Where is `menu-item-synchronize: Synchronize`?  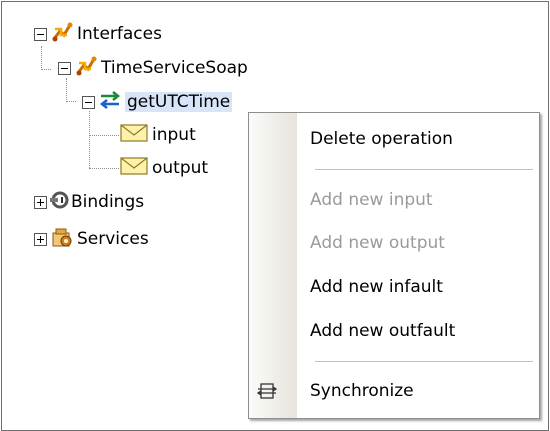
menu-item-synchronize: Synchronize is located at coordinates (394, 391).